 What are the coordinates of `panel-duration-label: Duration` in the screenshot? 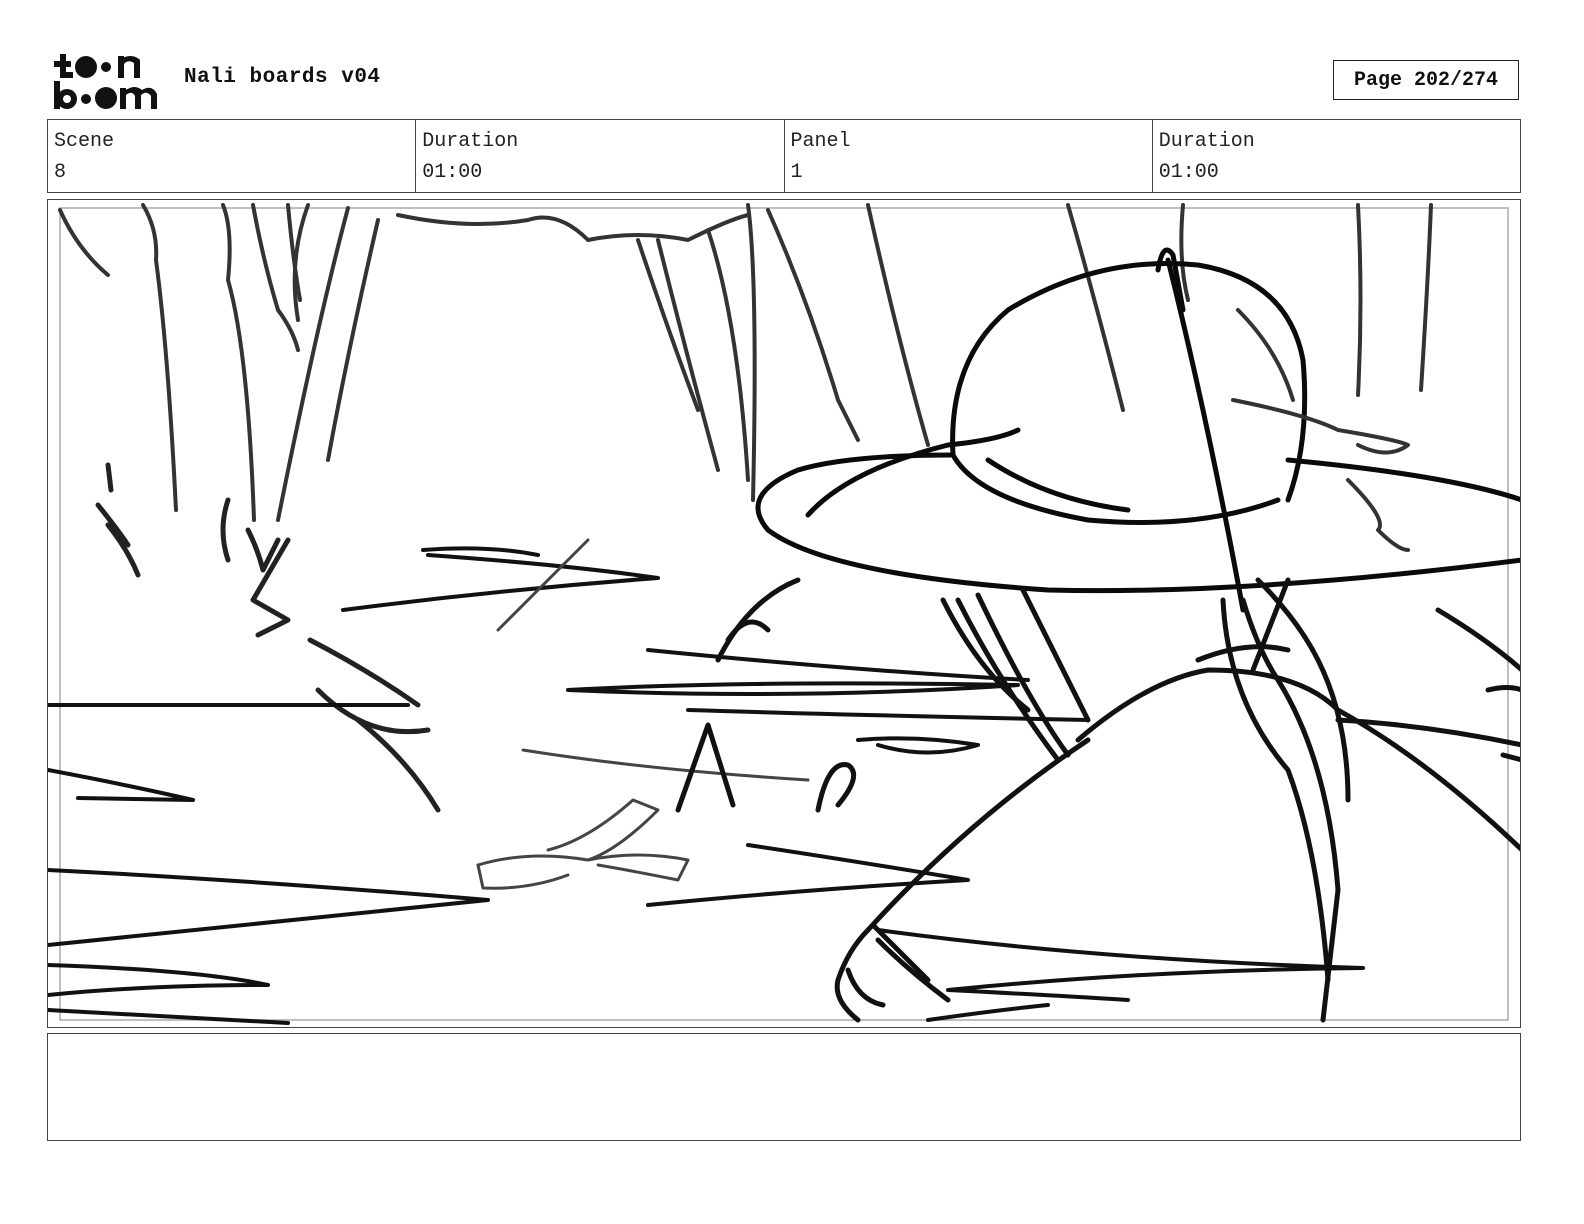 It's located at (1206, 141).